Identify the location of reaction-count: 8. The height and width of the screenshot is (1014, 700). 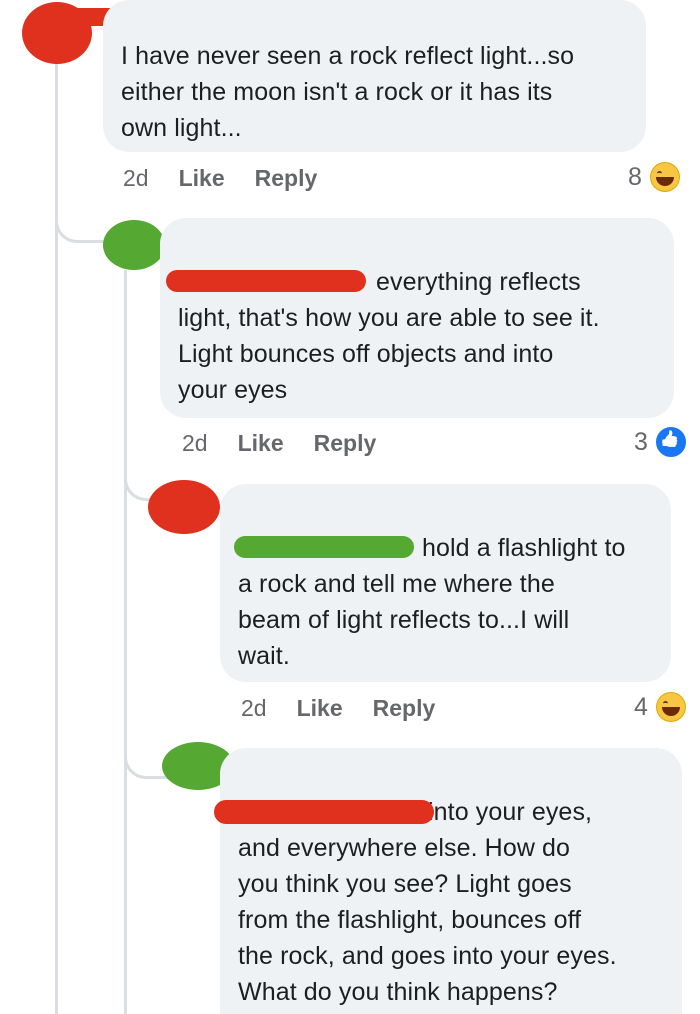
(635, 176).